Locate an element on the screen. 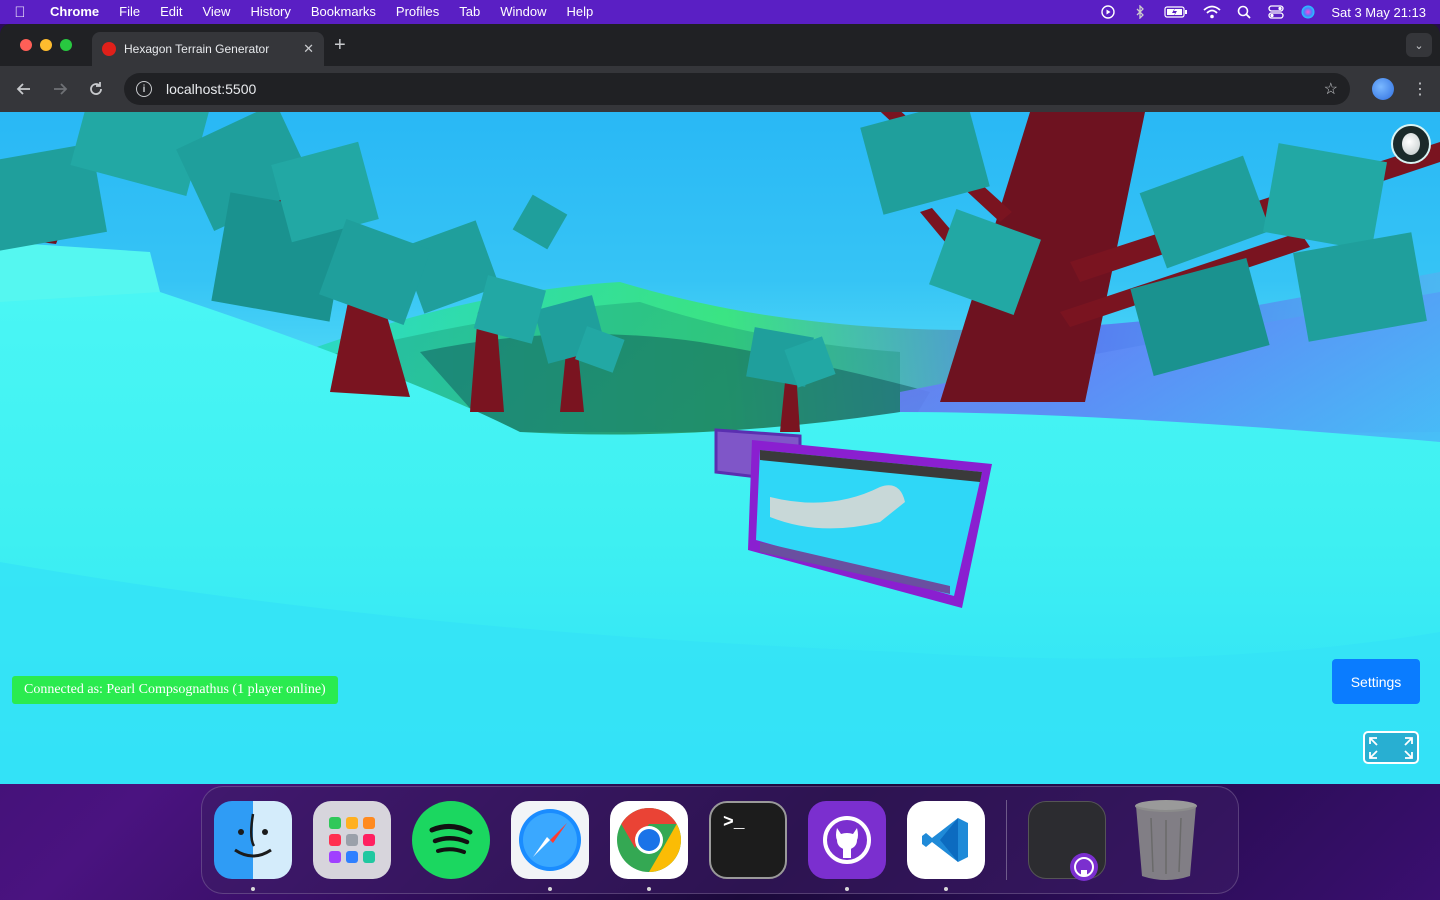 The width and height of the screenshot is (1440, 900). forward-button is located at coordinates (60, 89).